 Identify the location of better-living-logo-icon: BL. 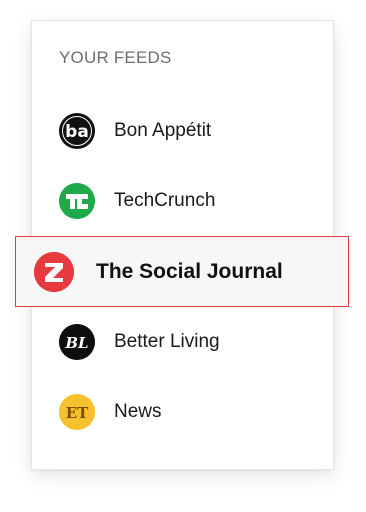
(77, 342).